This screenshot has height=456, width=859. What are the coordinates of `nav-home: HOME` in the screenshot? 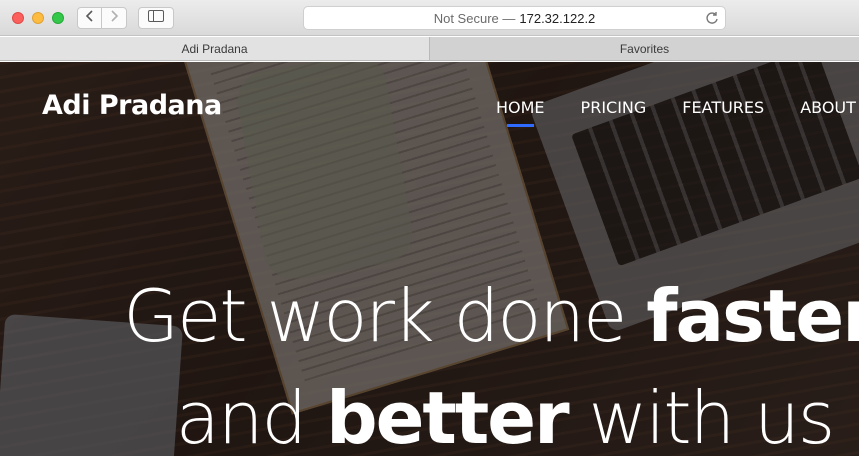 It's located at (520, 112).